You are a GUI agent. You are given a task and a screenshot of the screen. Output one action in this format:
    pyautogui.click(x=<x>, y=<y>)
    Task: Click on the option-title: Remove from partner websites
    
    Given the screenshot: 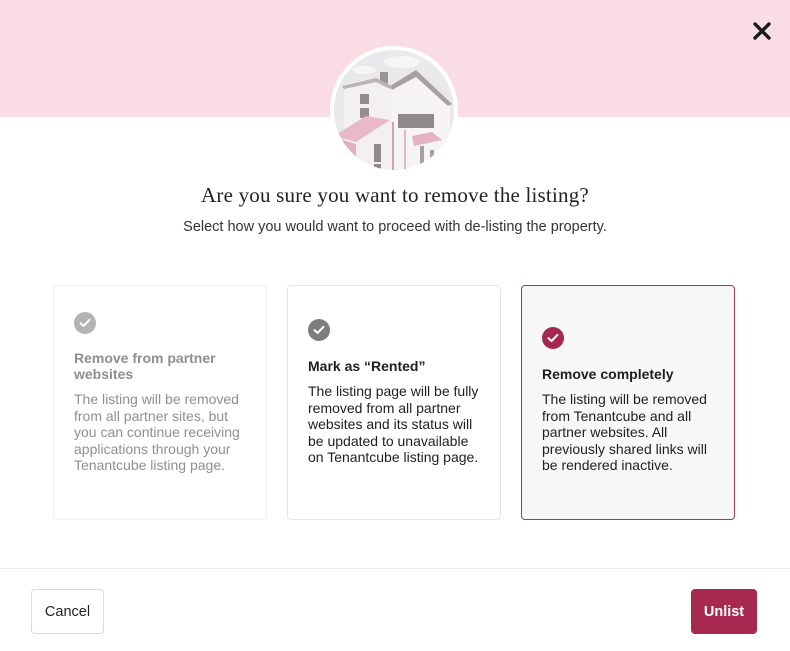 What is the action you would take?
    pyautogui.click(x=145, y=366)
    